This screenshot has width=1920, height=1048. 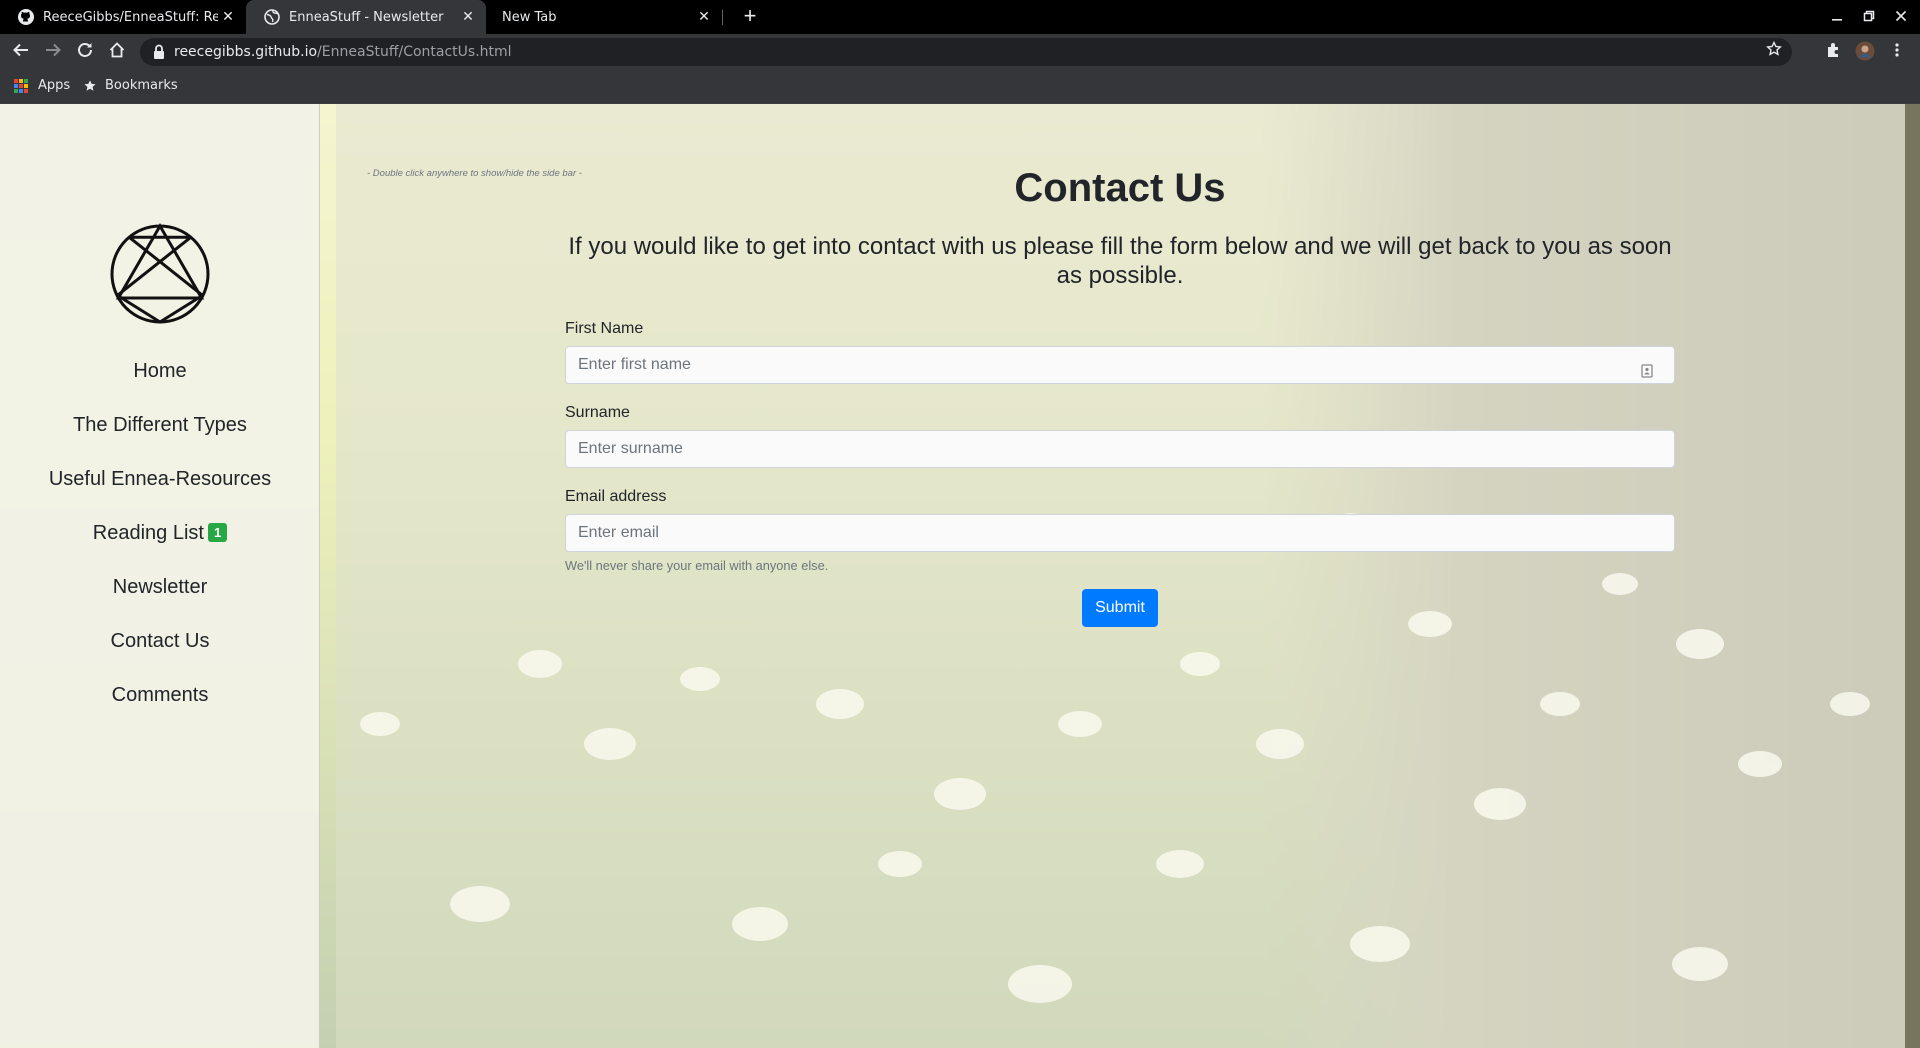 I want to click on sidebar-item-reading-list: Reading List 1, so click(x=160, y=533).